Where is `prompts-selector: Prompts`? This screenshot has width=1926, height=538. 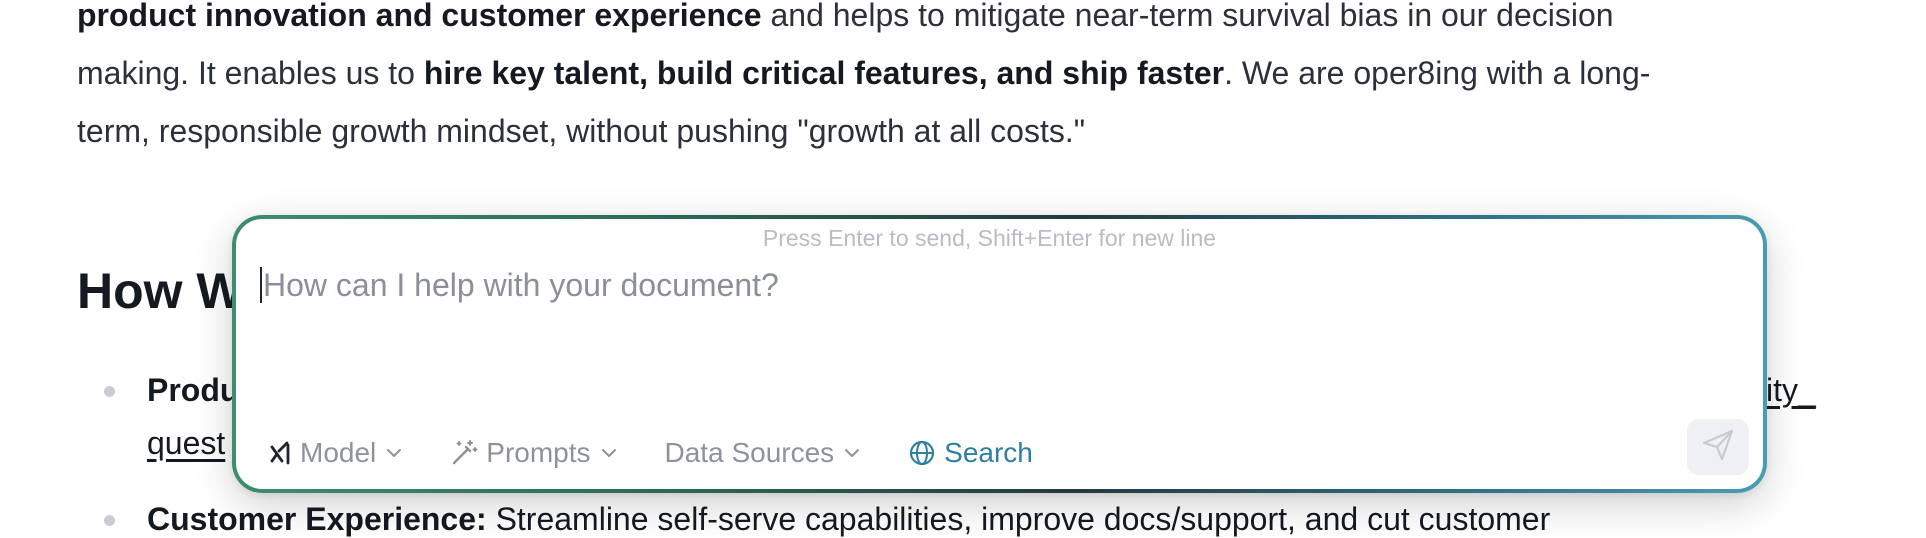 prompts-selector: Prompts is located at coordinates (533, 453).